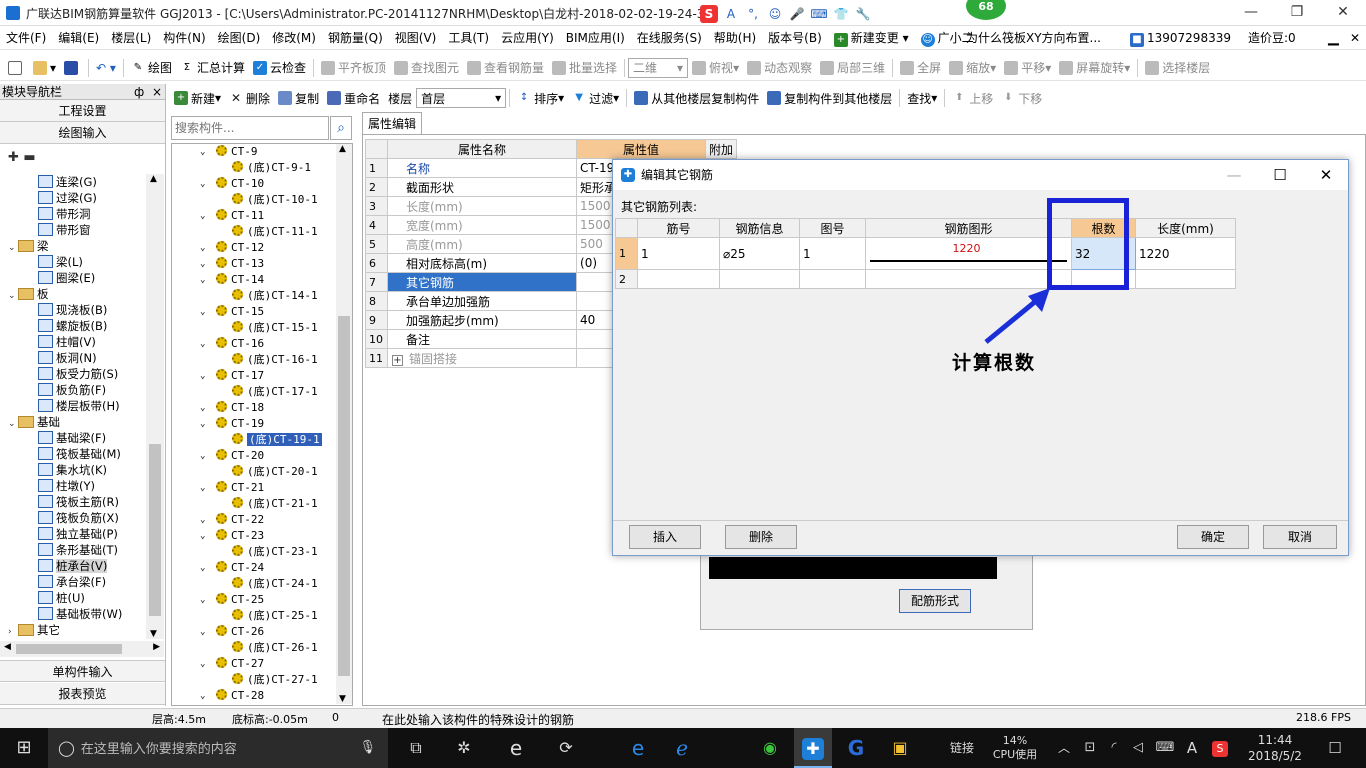  What do you see at coordinates (505, 68) in the screenshot?
I see `view-rebar-qty-button: 查看钢筋量` at bounding box center [505, 68].